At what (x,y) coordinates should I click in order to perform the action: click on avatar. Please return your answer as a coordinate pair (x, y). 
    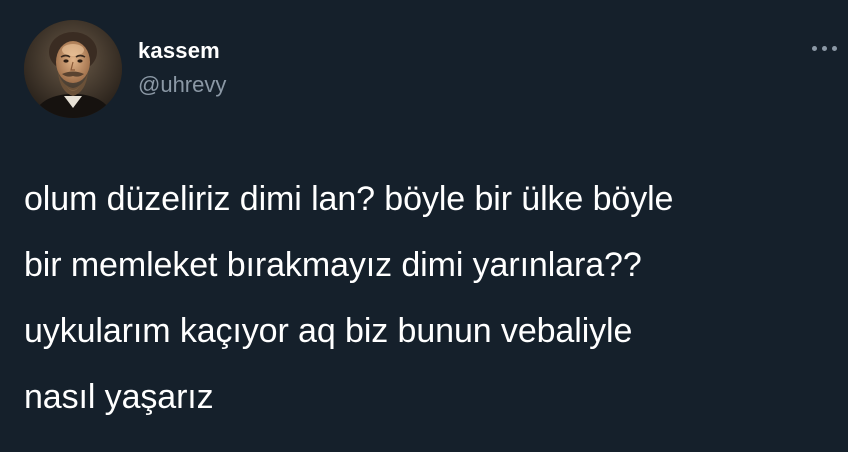
    Looking at the image, I should click on (73, 69).